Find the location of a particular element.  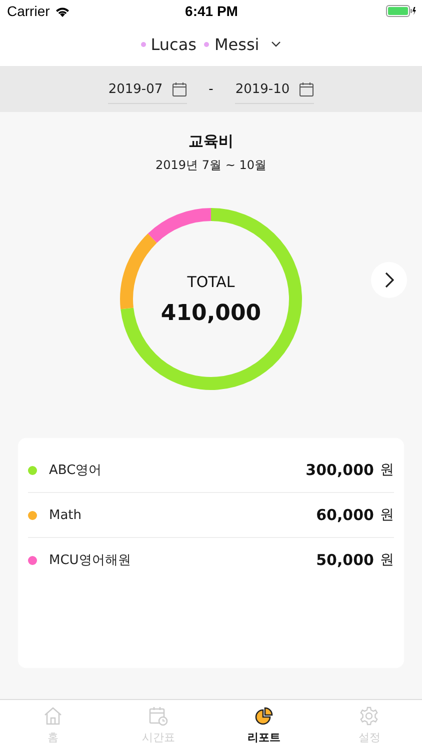

next-button is located at coordinates (389, 280).